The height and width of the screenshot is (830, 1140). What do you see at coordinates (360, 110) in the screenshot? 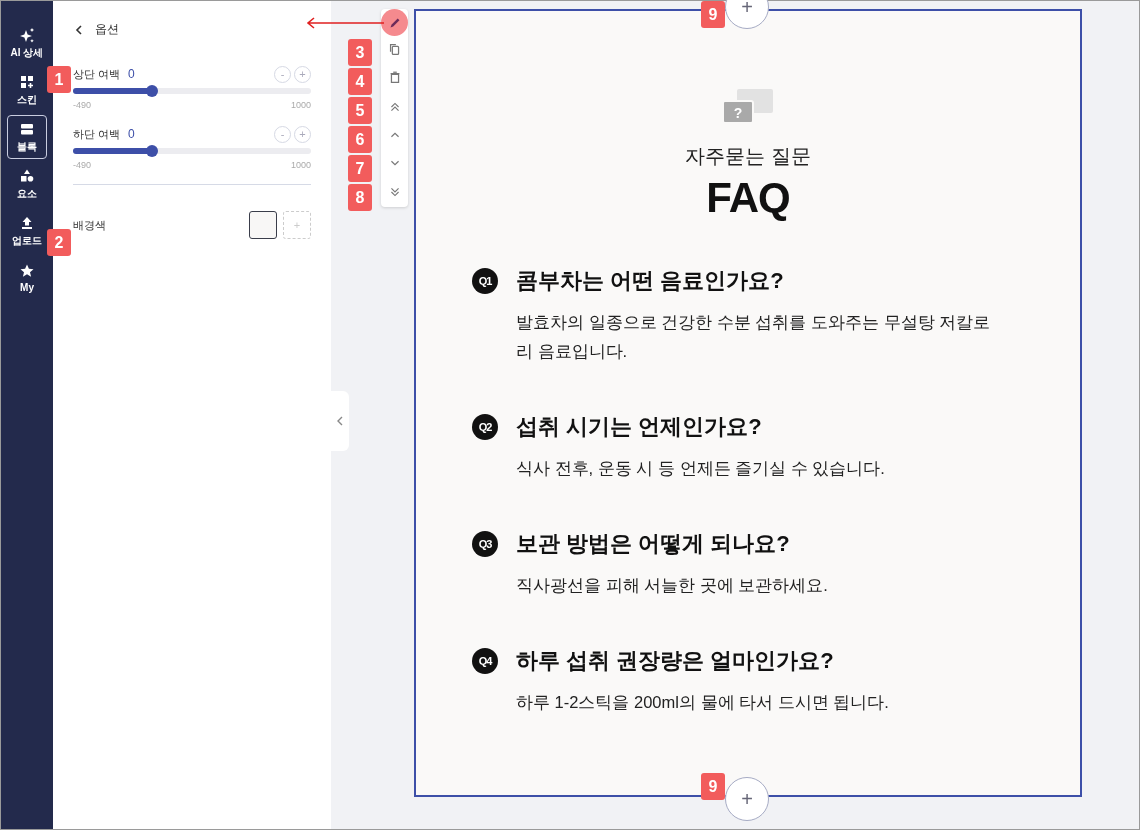
I see `annotation-marker: 5` at bounding box center [360, 110].